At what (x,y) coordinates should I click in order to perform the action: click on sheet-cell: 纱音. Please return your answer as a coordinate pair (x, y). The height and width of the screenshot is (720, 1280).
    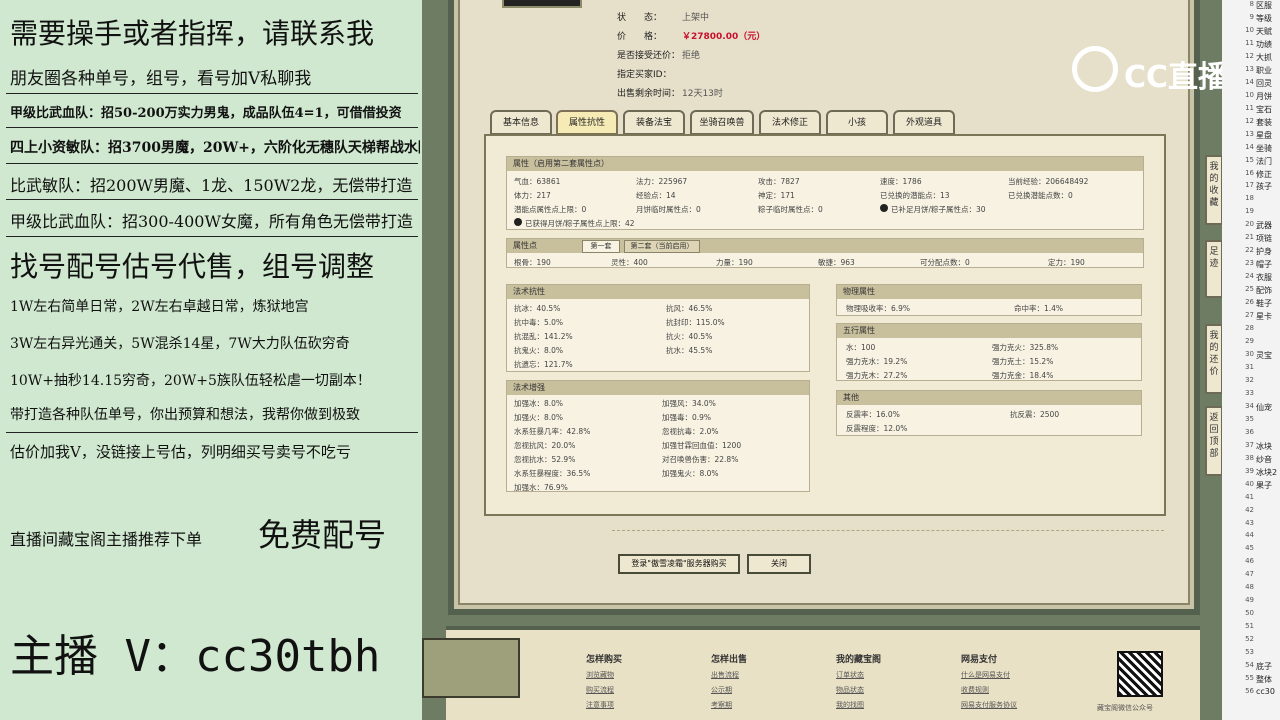
    Looking at the image, I should click on (1268, 459).